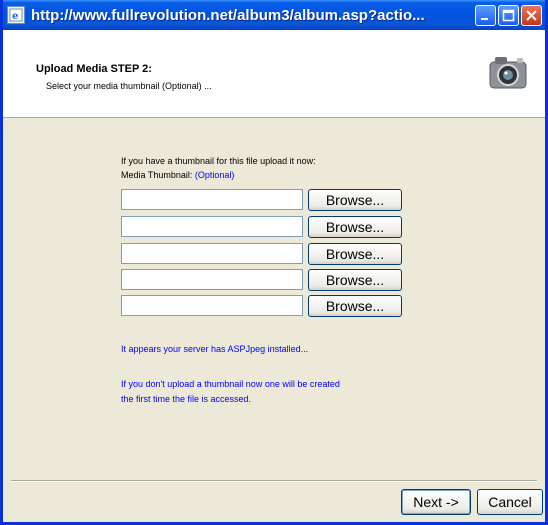 This screenshot has width=548, height=525. Describe the element at coordinates (508, 73) in the screenshot. I see `camera-icon` at that location.